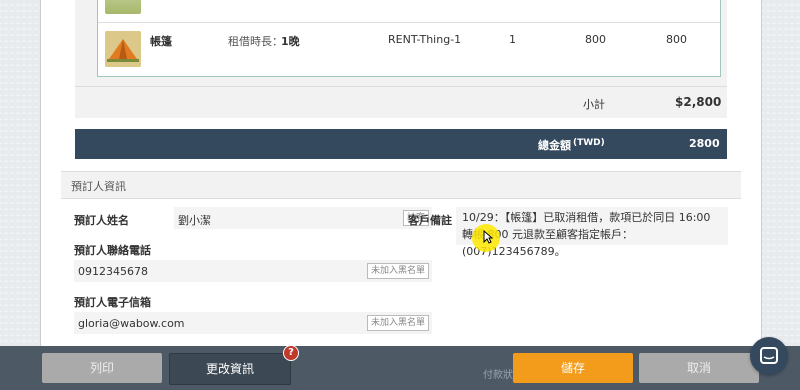 The image size is (800, 390). I want to click on booker-section-header: 預訂人資訊, so click(401, 185).